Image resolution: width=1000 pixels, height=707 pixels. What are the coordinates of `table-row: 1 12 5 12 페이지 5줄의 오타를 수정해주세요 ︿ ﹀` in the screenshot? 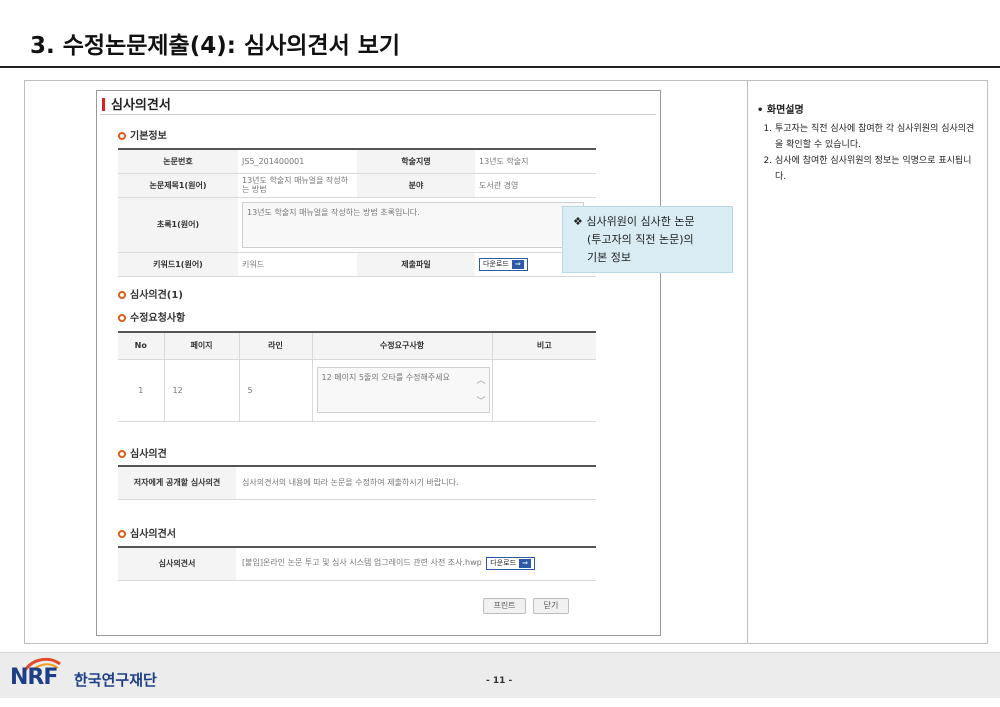 It's located at (357, 390).